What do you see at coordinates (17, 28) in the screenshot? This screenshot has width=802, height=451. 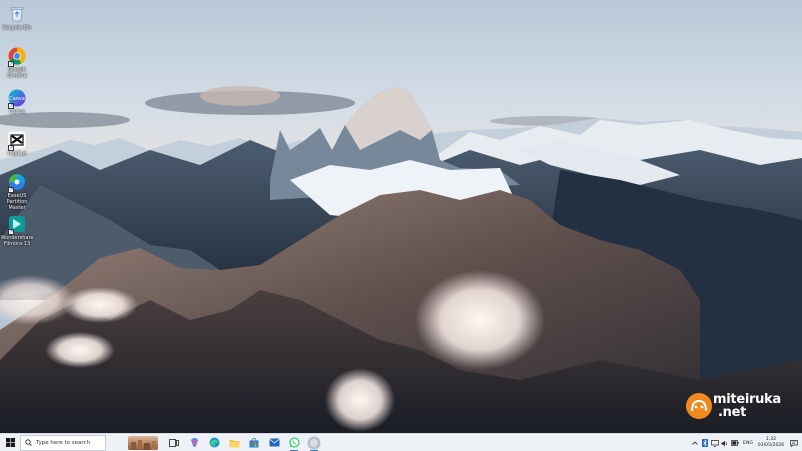 I see `desktop-icon-label: Recycle Bin` at bounding box center [17, 28].